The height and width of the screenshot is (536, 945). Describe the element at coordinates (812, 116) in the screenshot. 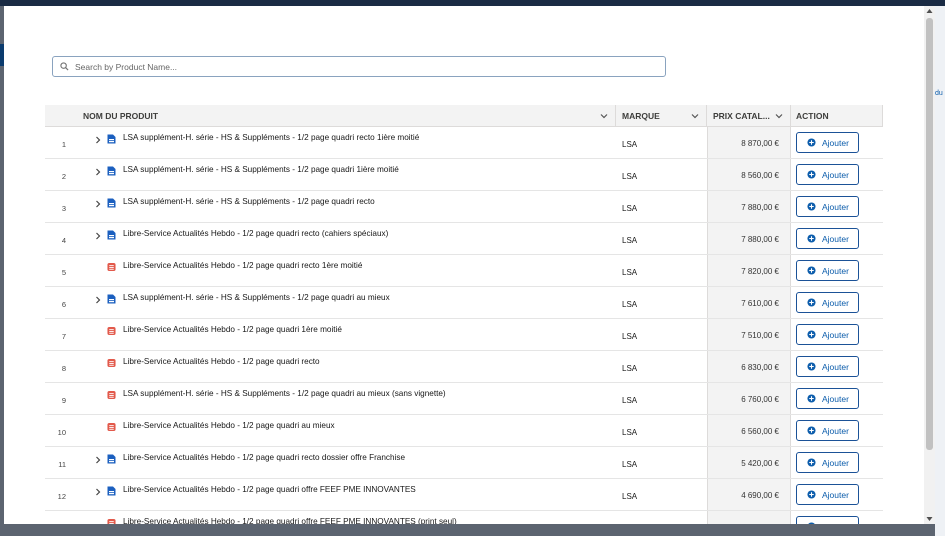

I see `column-header-action-label: ACTION` at that location.